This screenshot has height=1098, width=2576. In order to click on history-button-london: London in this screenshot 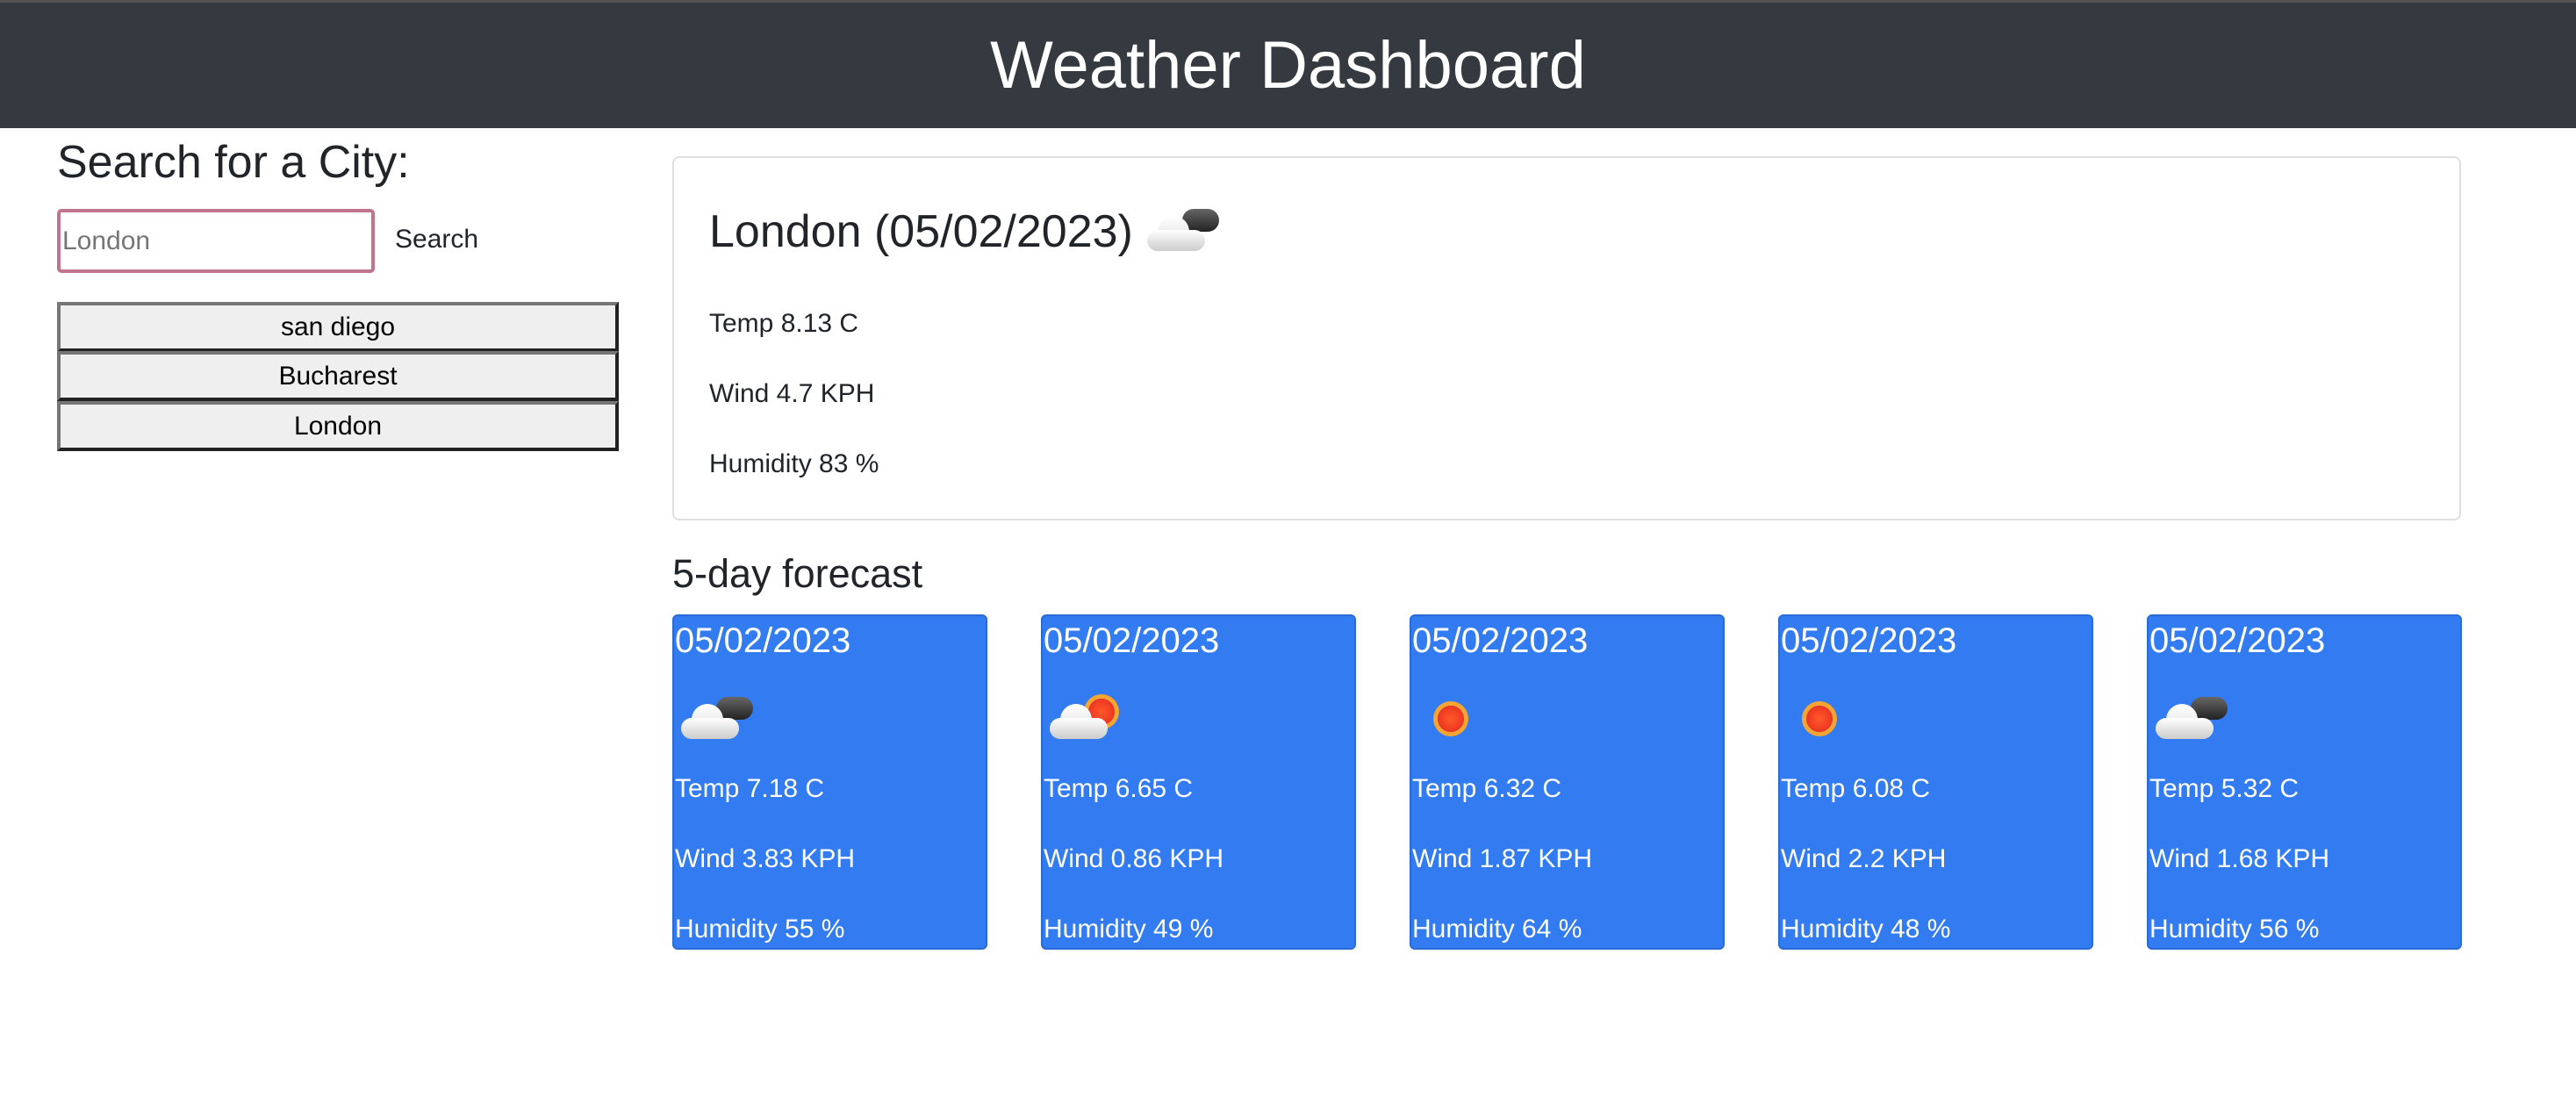, I will do `click(338, 426)`.